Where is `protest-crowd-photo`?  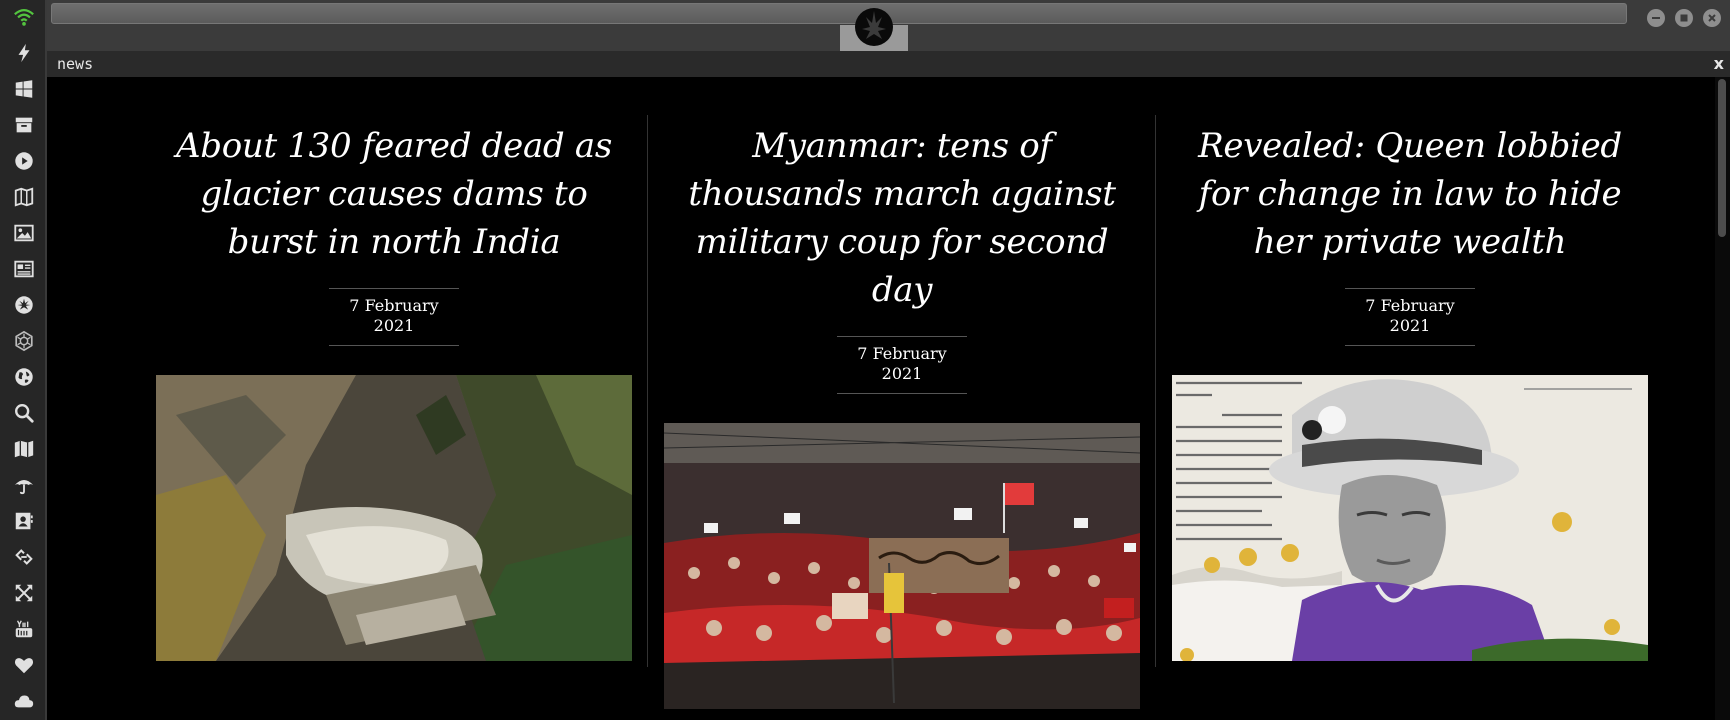
protest-crowd-photo is located at coordinates (902, 566).